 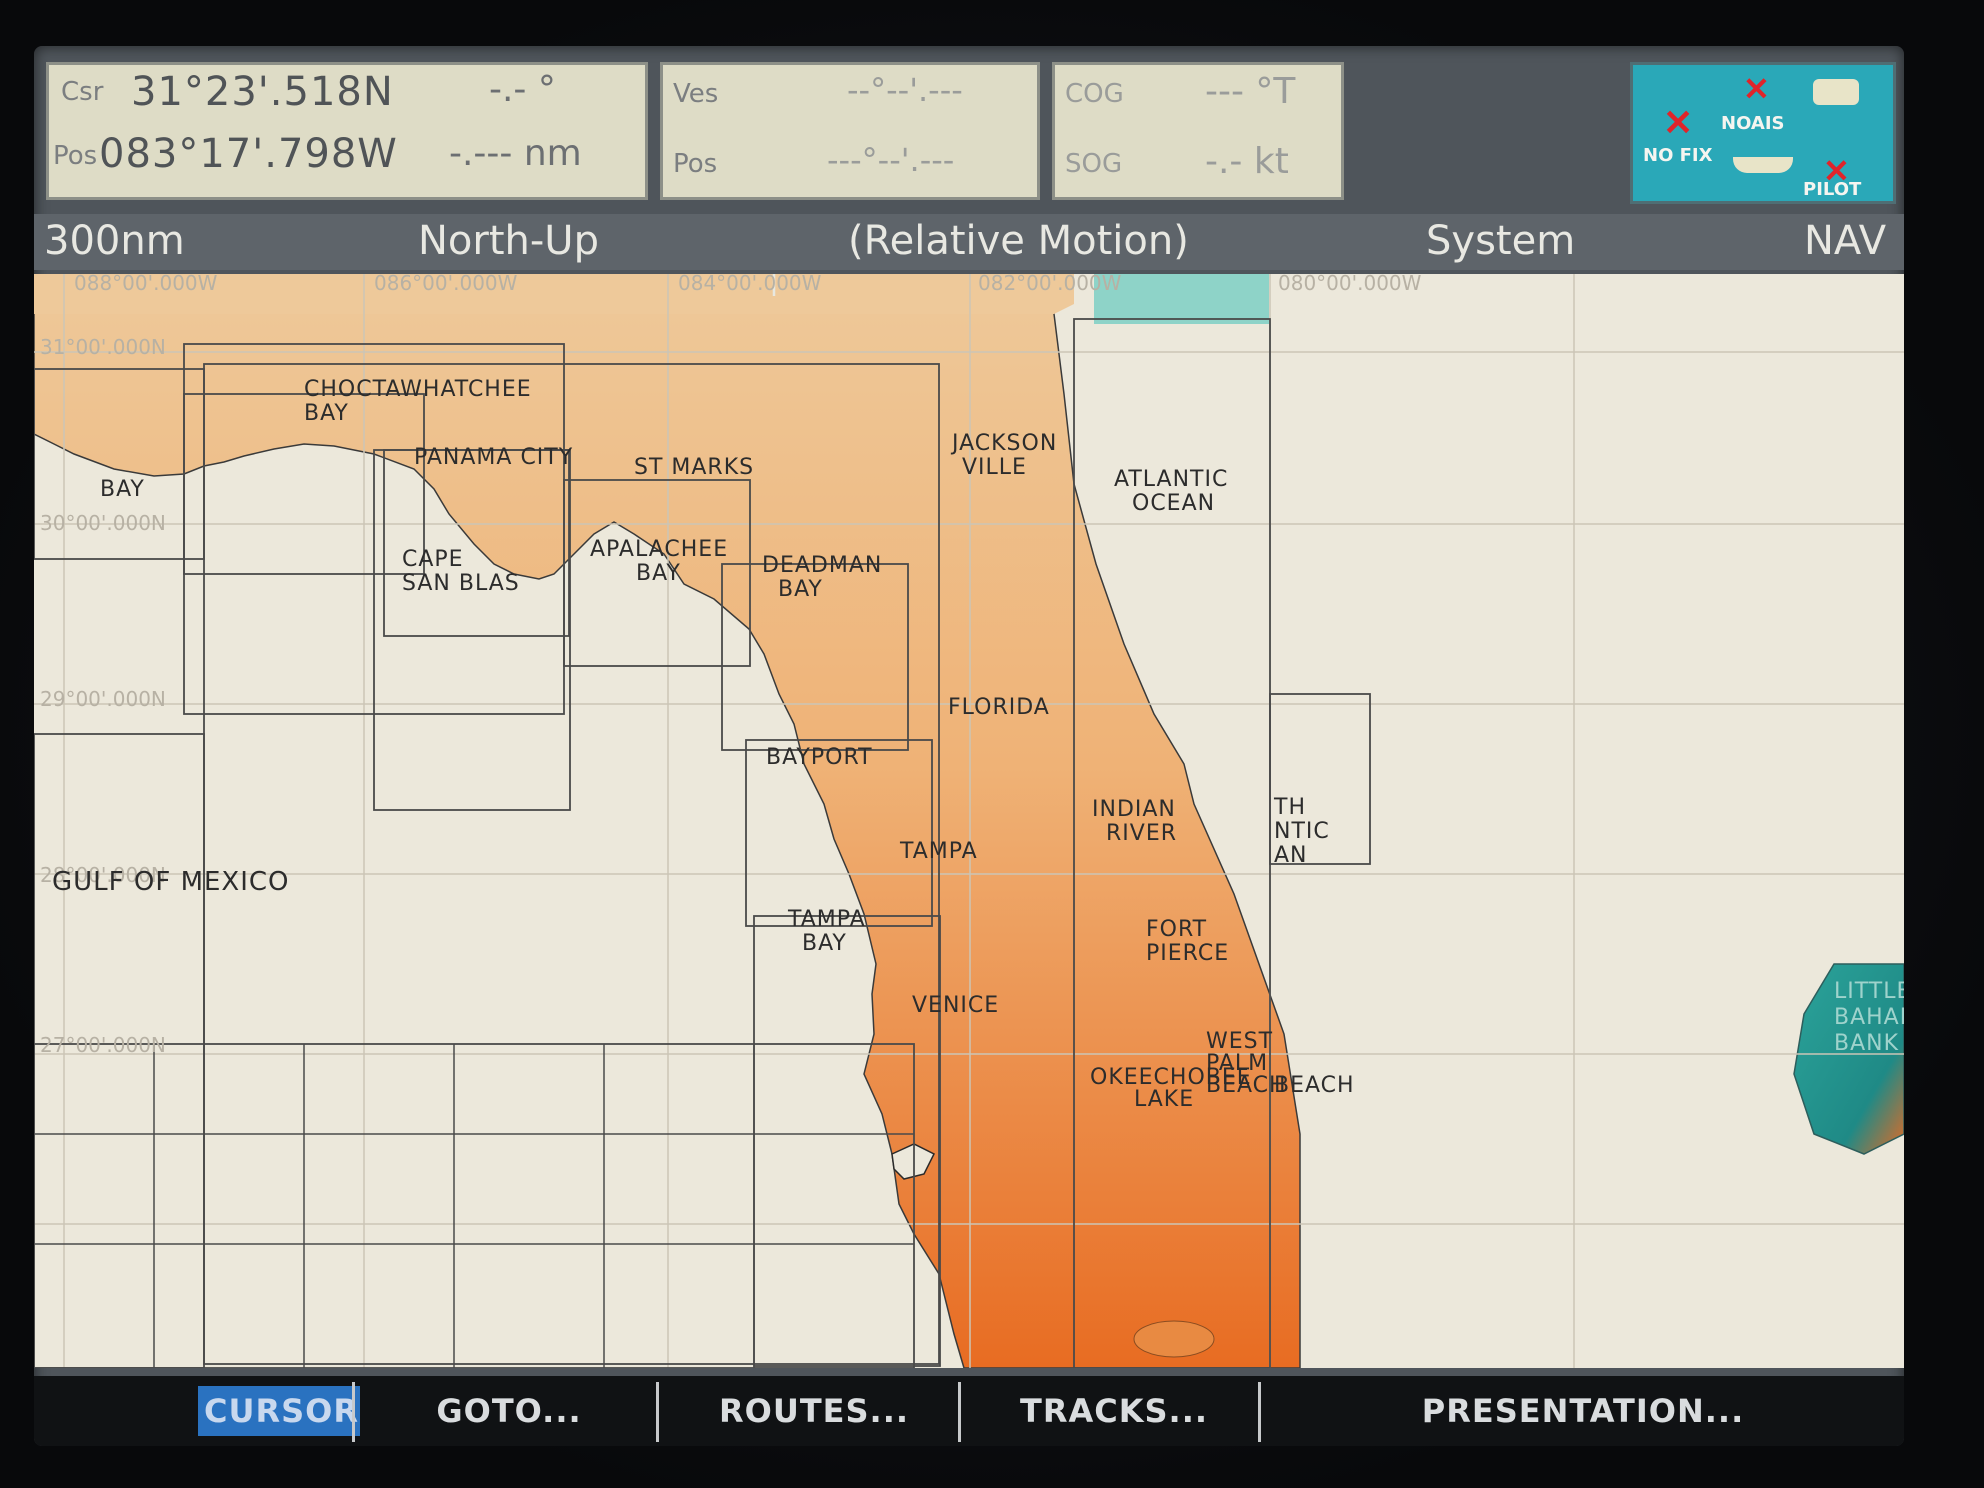 I want to click on lat-label-3: 29°00'.000N, so click(x=103, y=699).